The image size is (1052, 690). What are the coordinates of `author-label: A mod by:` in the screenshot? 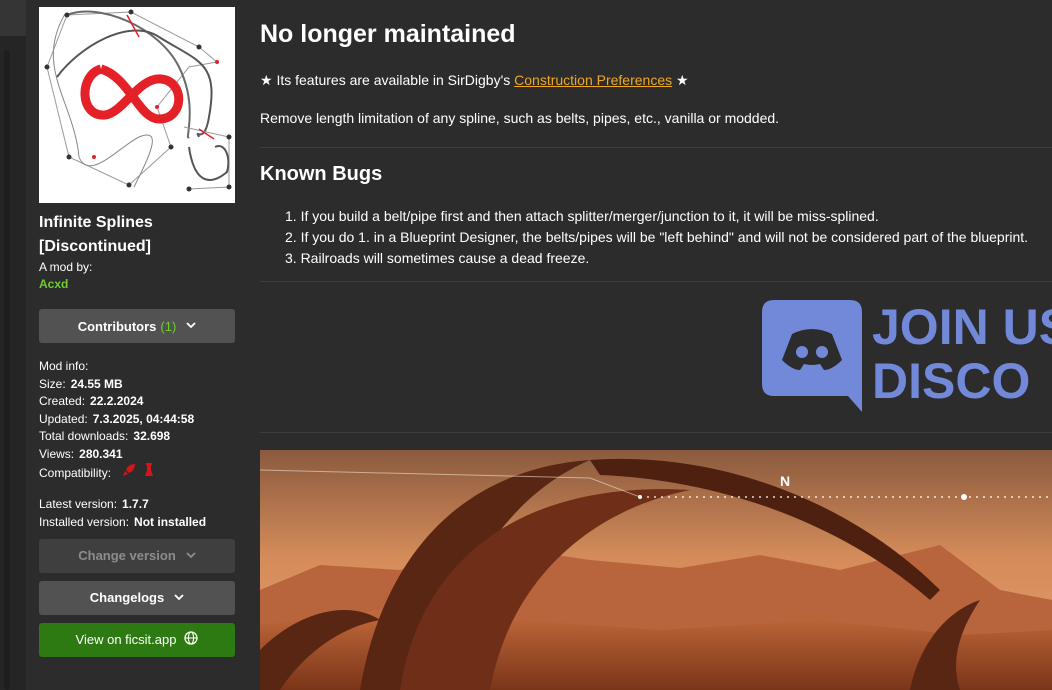 It's located at (66, 267).